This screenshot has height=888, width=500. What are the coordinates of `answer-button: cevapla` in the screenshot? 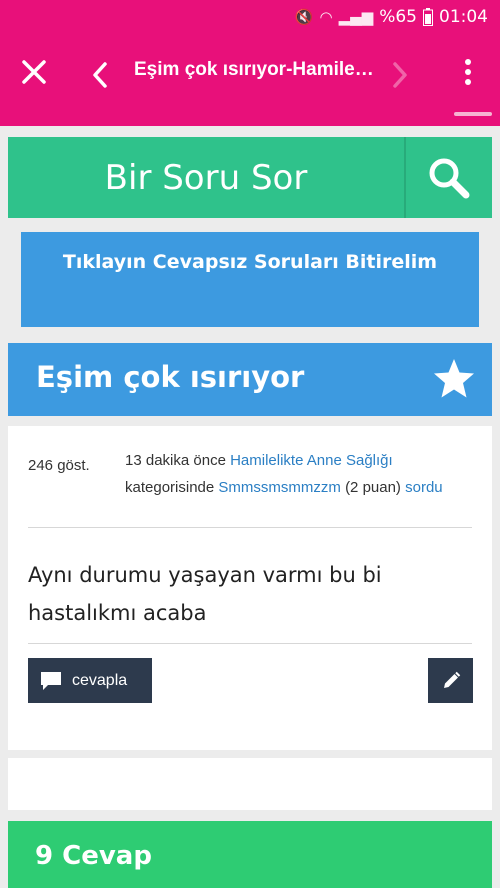 It's located at (90, 680).